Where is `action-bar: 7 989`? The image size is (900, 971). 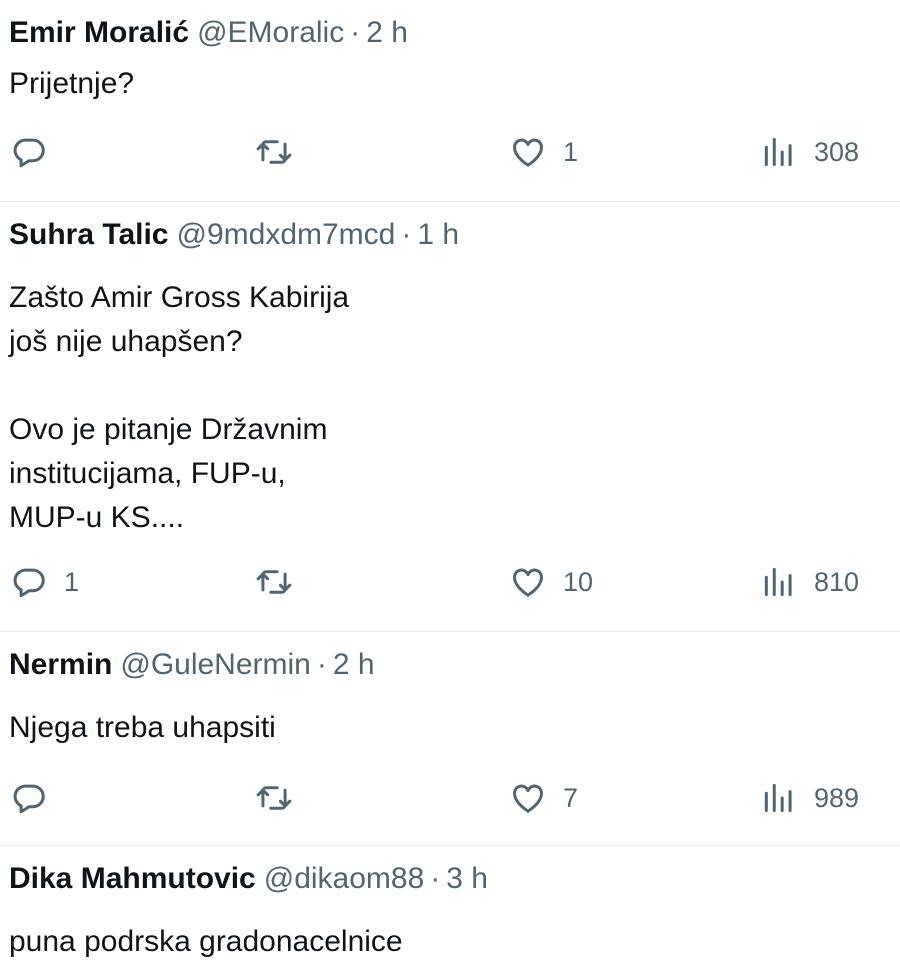 action-bar: 7 989 is located at coordinates (450, 798).